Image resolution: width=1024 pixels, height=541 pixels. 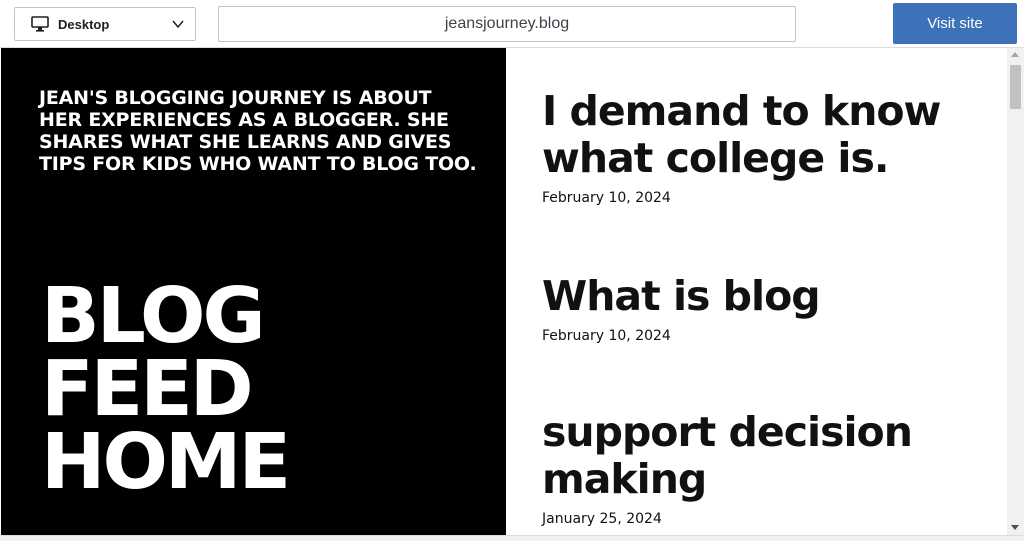 I want to click on url-field: jeansjourney.blog, so click(x=507, y=24).